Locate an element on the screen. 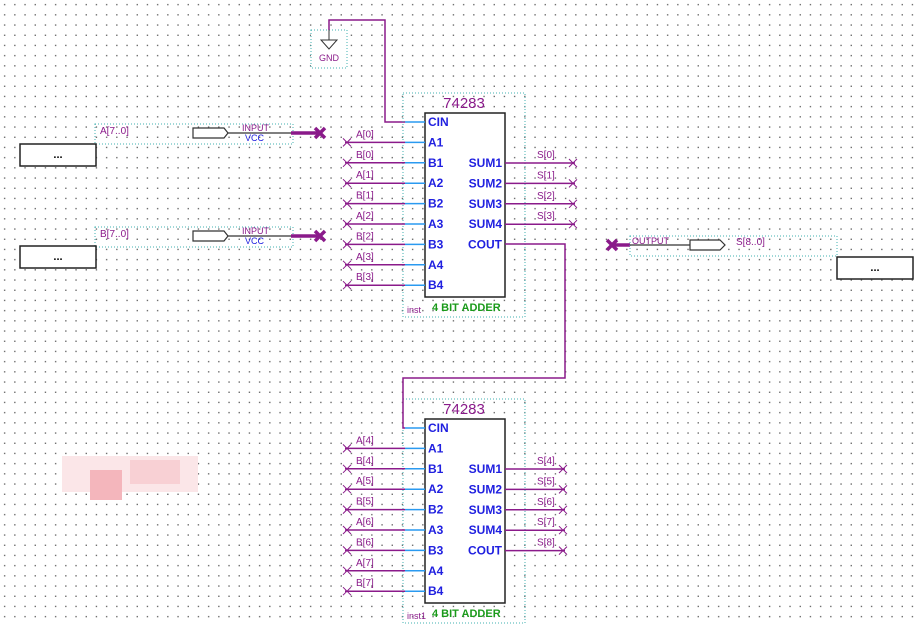 The width and height of the screenshot is (920, 626). net-label: A[6] is located at coordinates (365, 522).